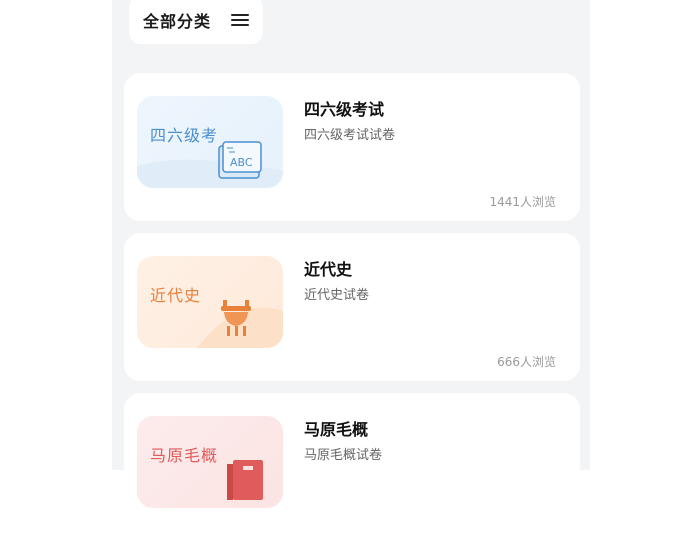 This screenshot has height=541, width=700. I want to click on card-subtitle: 马原毛概试卷, so click(343, 455).